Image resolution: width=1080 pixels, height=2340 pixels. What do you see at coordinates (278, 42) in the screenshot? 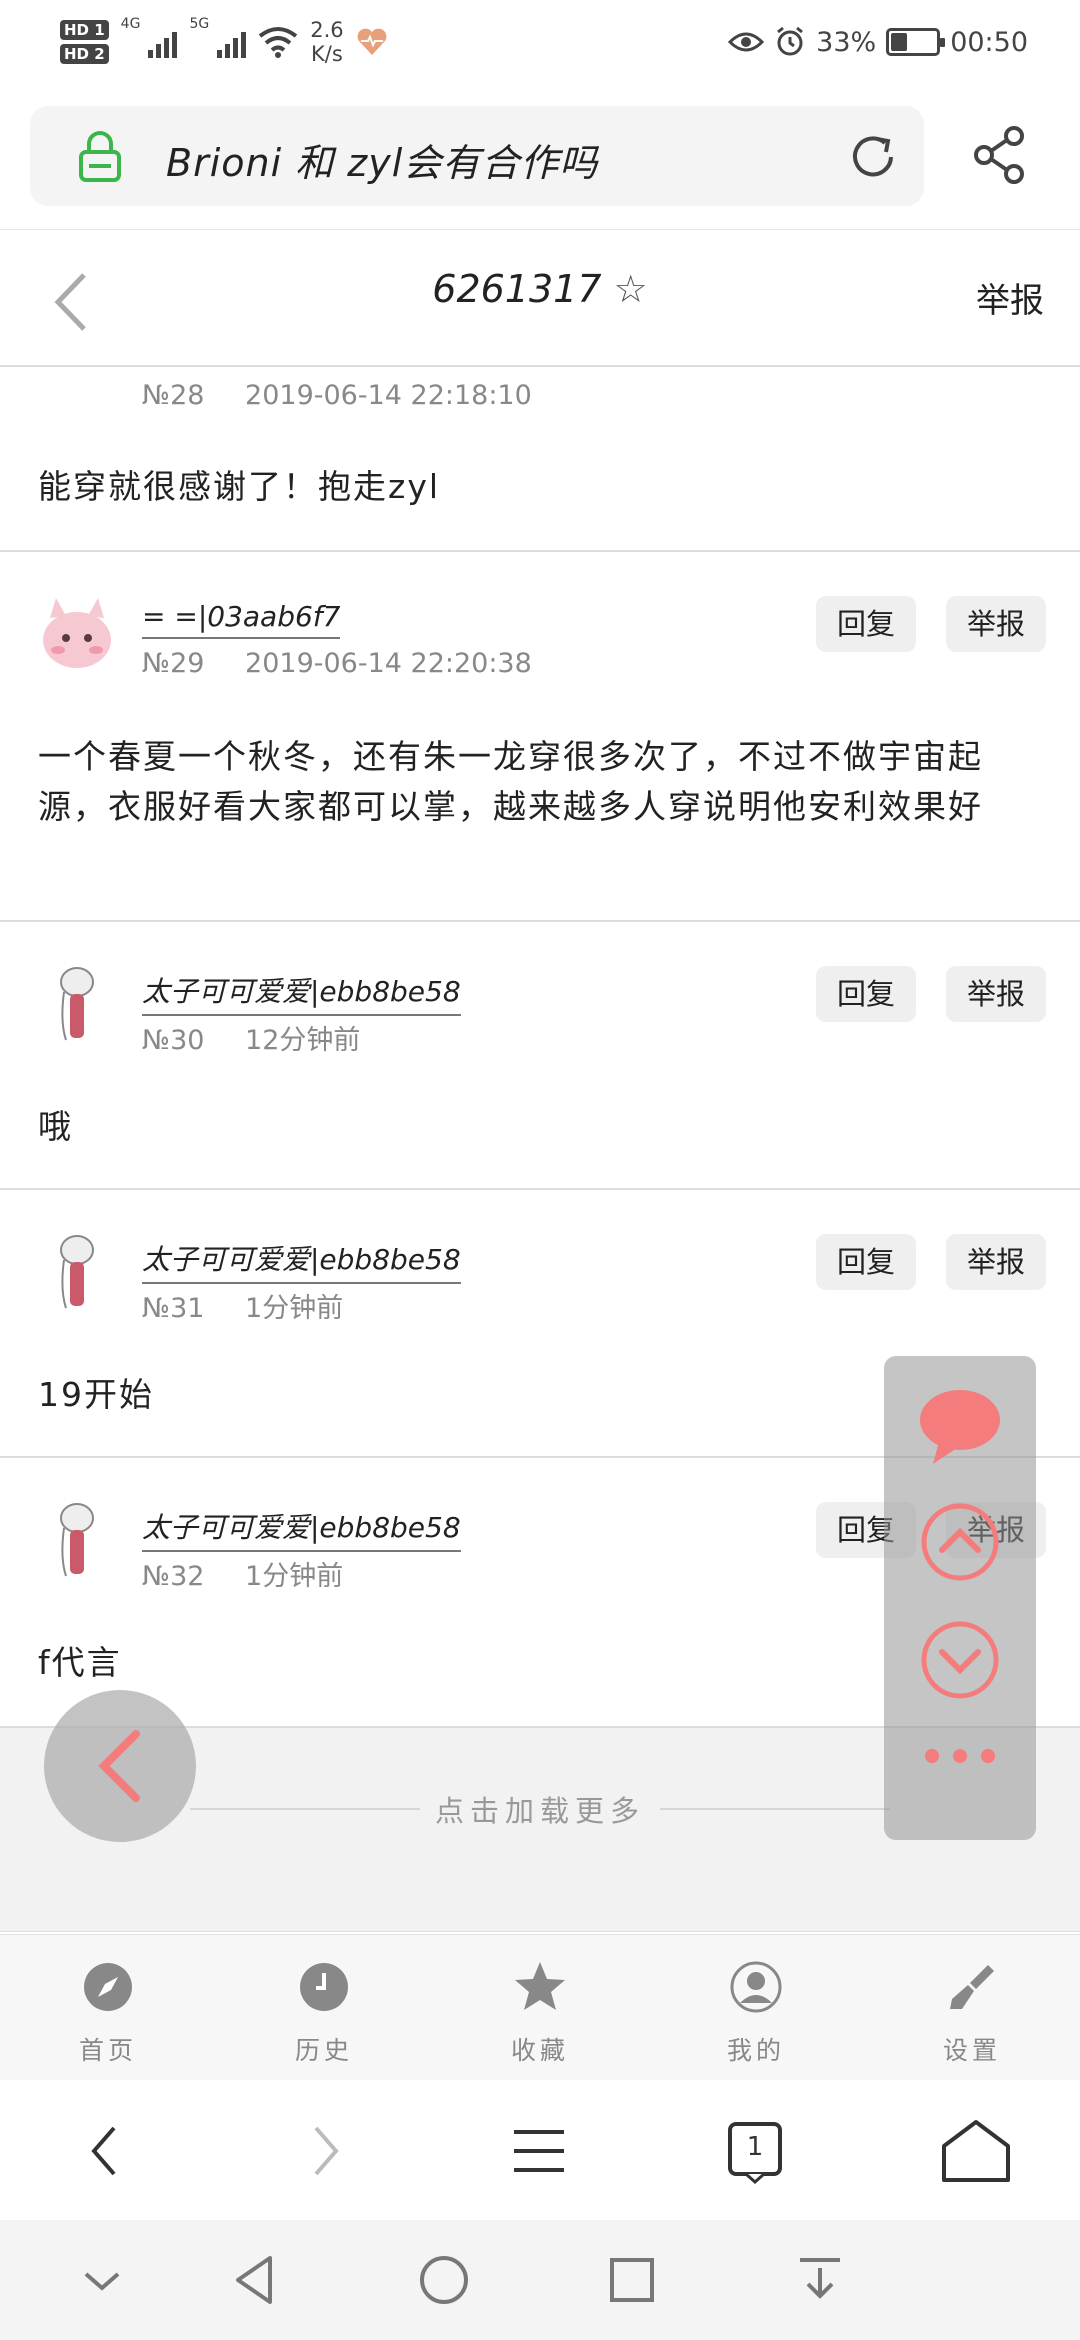
I see `wifi-icon` at bounding box center [278, 42].